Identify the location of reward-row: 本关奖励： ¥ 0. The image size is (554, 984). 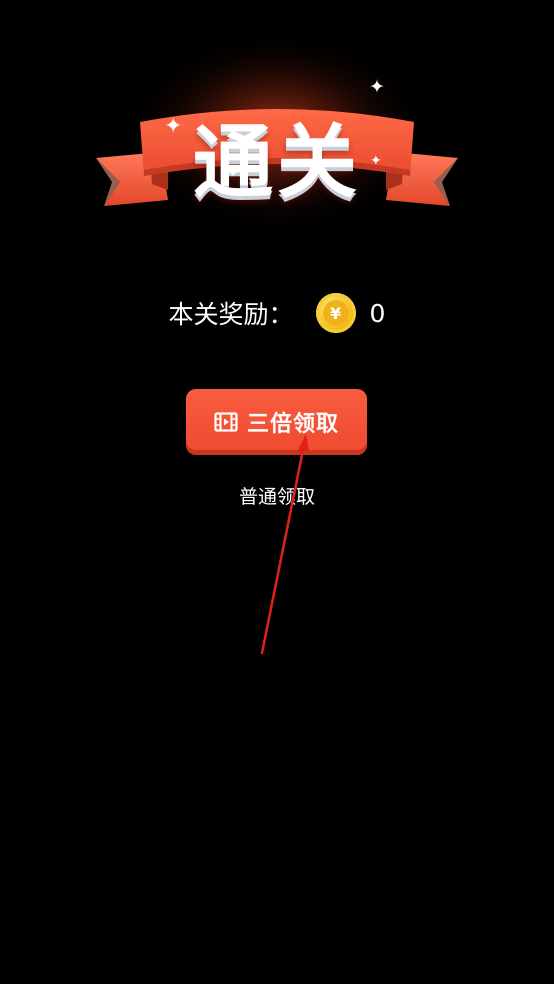
(277, 313).